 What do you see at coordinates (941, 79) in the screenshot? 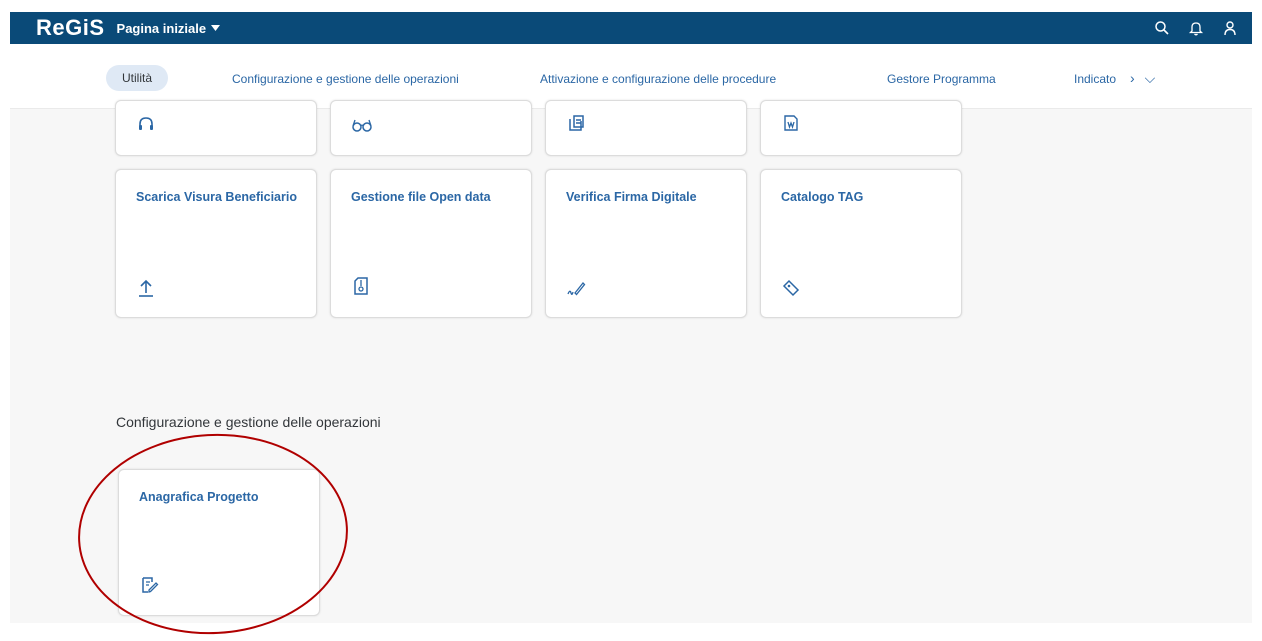
I see `tab-gestore-programma: Gestore Programma` at bounding box center [941, 79].